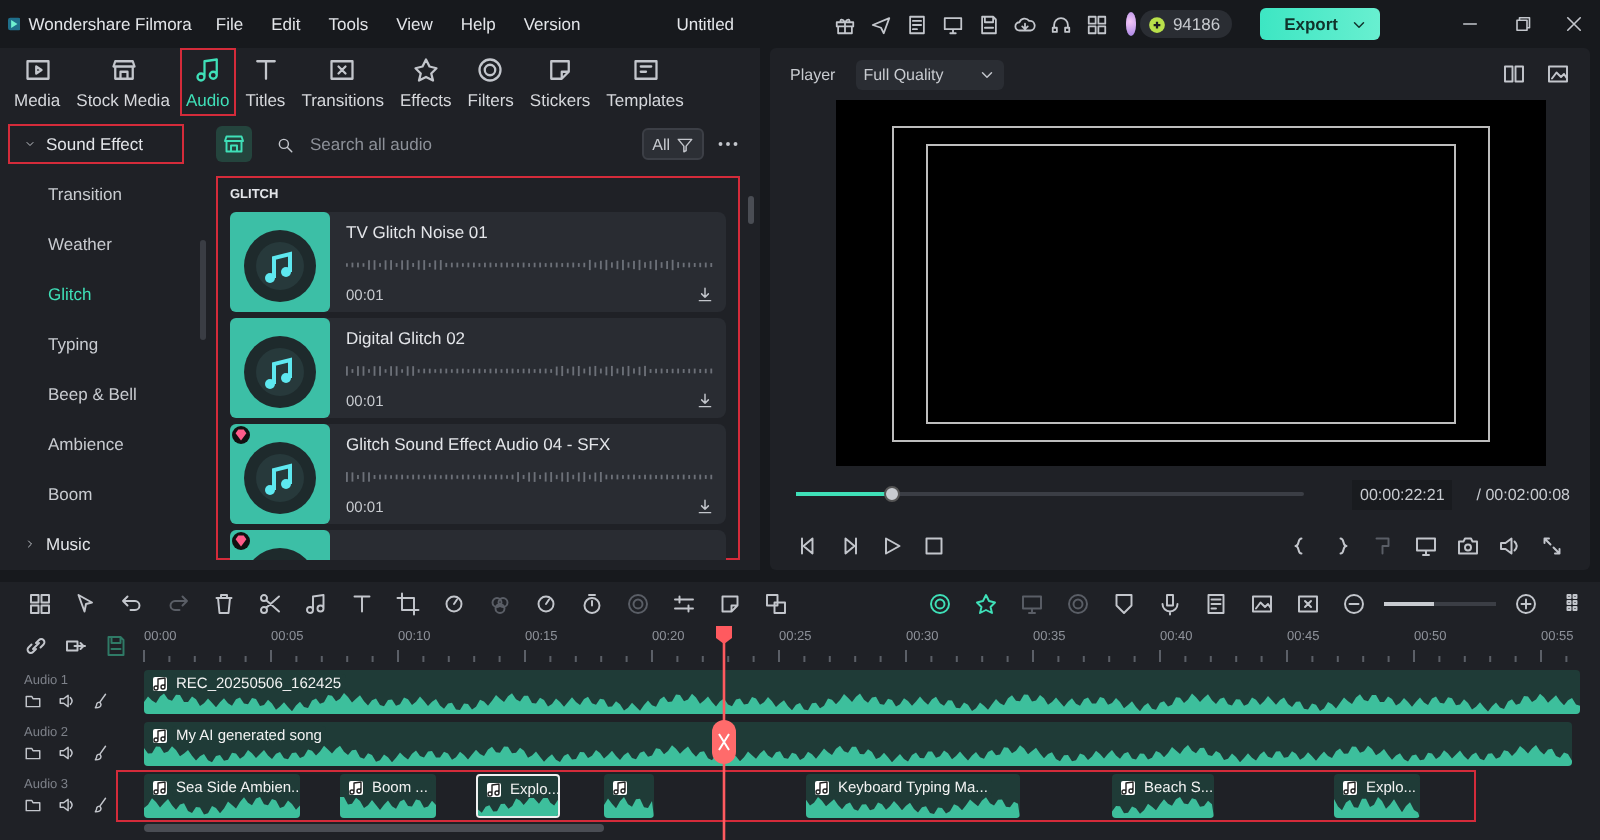 This screenshot has width=1600, height=840. Describe the element at coordinates (989, 24) in the screenshot. I see `save-icon` at that location.